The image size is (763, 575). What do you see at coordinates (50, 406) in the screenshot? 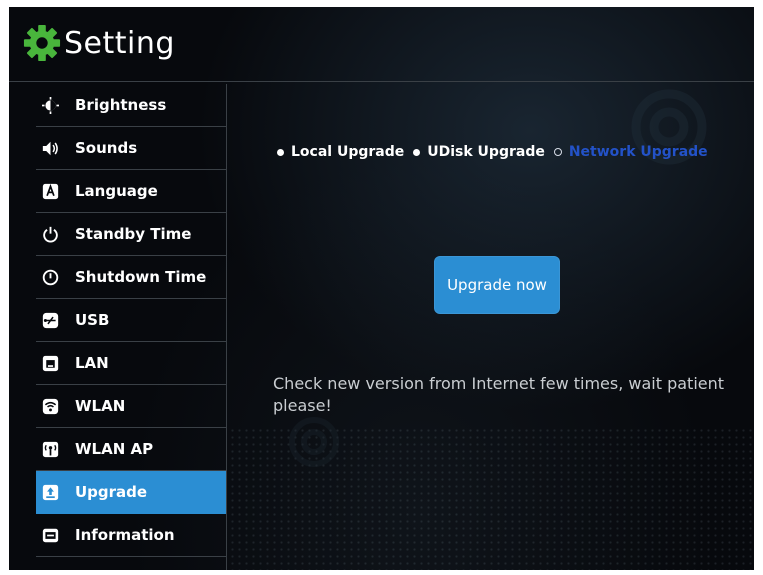
I see `wifi-icon` at bounding box center [50, 406].